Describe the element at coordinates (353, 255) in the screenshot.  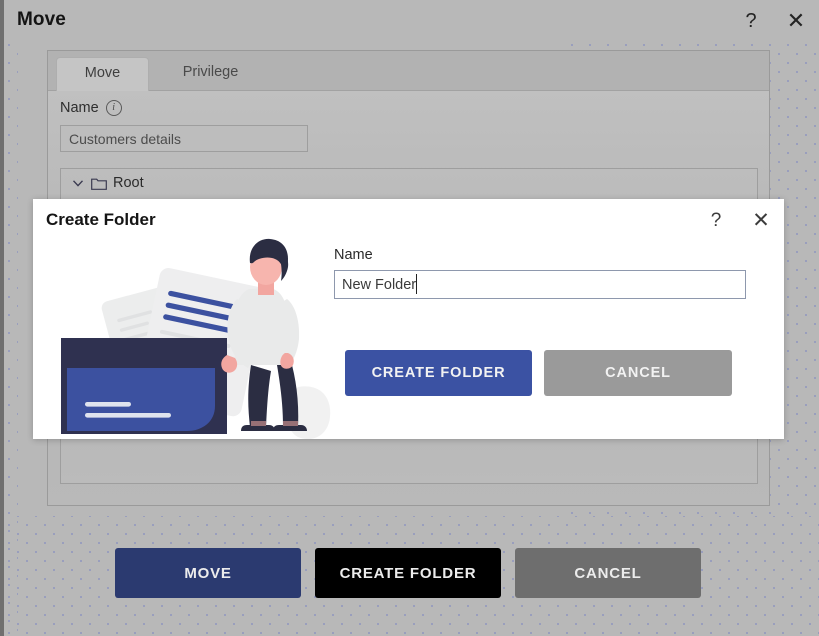
I see `dialog-name-label: Name` at that location.